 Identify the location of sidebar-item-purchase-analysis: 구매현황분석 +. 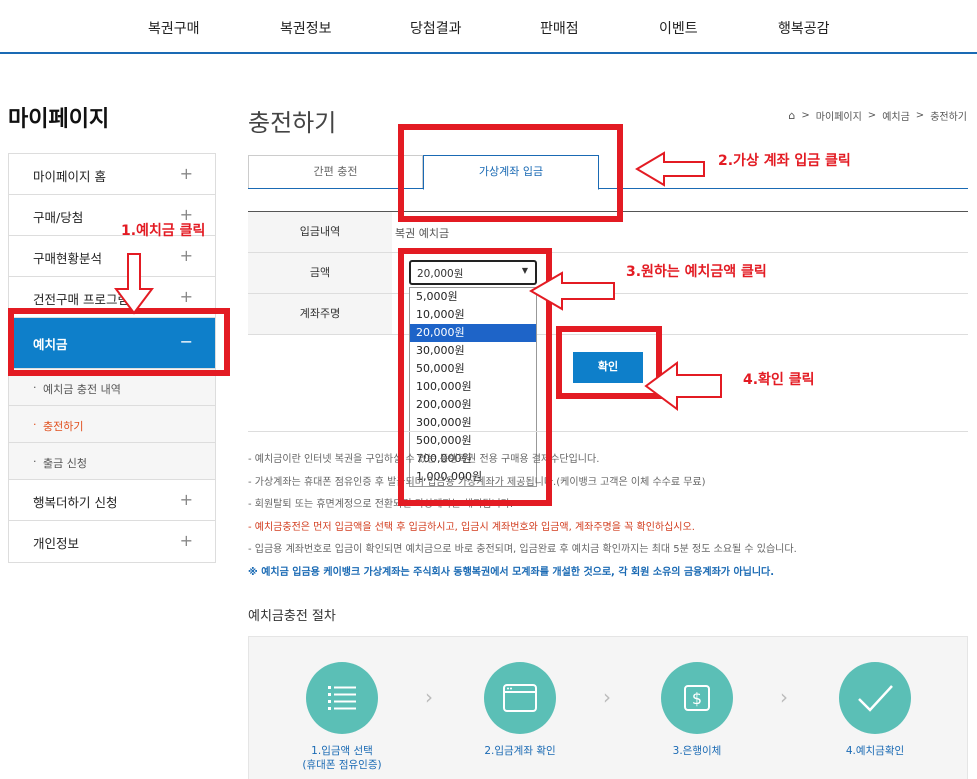
(112, 256).